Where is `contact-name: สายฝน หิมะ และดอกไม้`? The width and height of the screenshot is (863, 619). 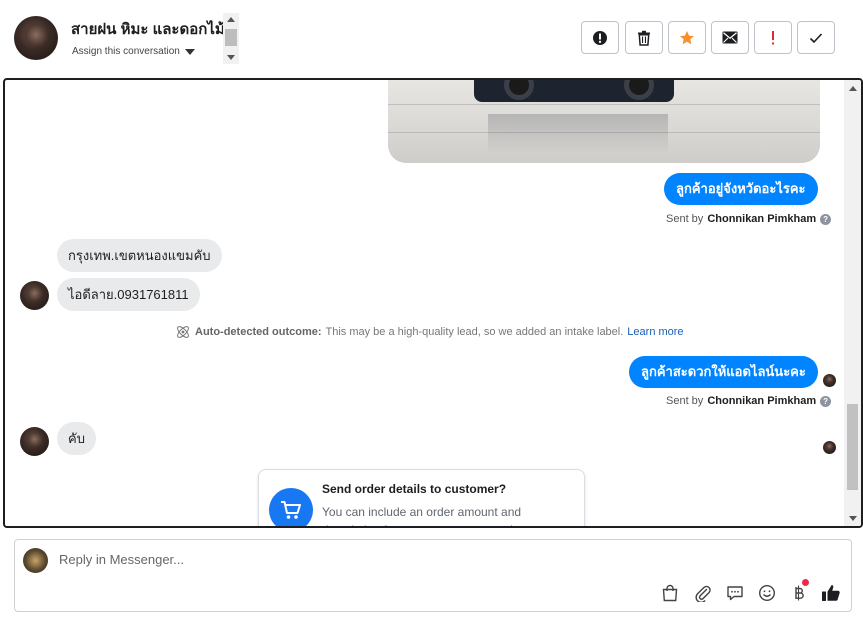 contact-name: สายฝน หิมะ และดอกไม้ is located at coordinates (147, 29).